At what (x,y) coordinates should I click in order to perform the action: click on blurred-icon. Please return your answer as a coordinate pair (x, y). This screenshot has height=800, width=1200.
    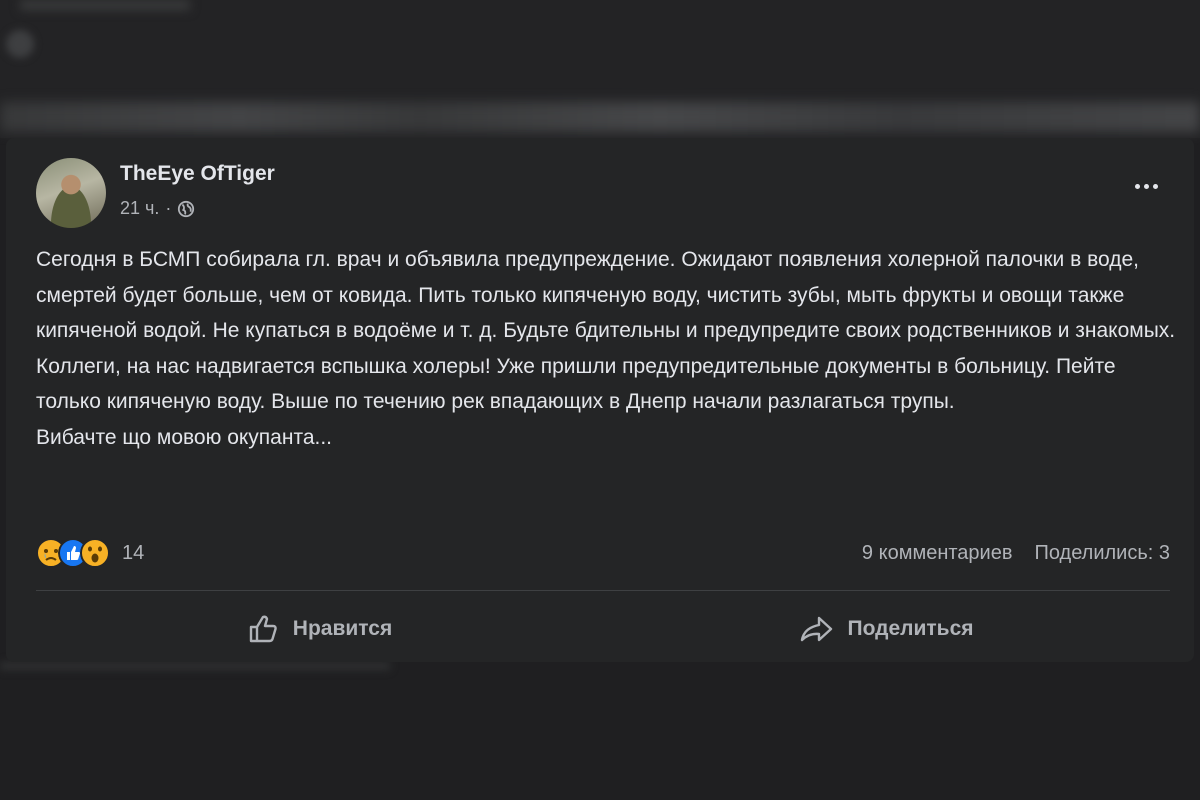
    Looking at the image, I should click on (20, 44).